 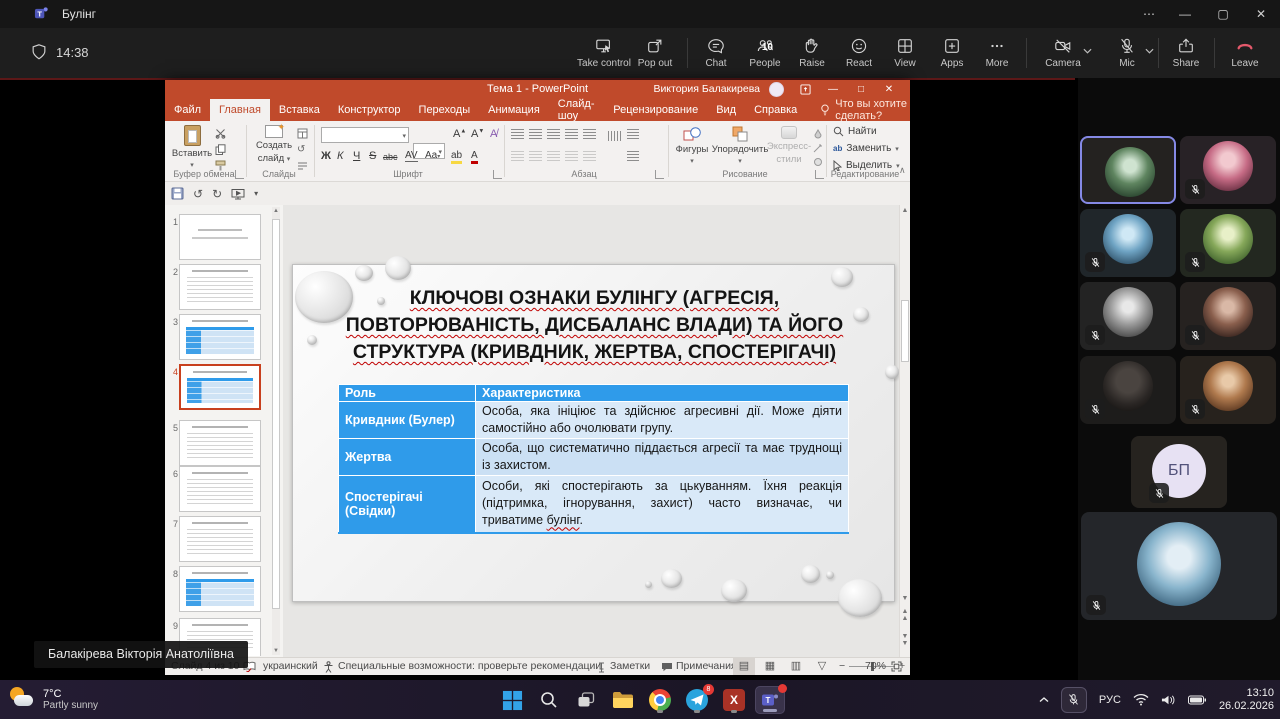 I want to click on quick-styles-button: Экспресс- стили, so click(x=789, y=145).